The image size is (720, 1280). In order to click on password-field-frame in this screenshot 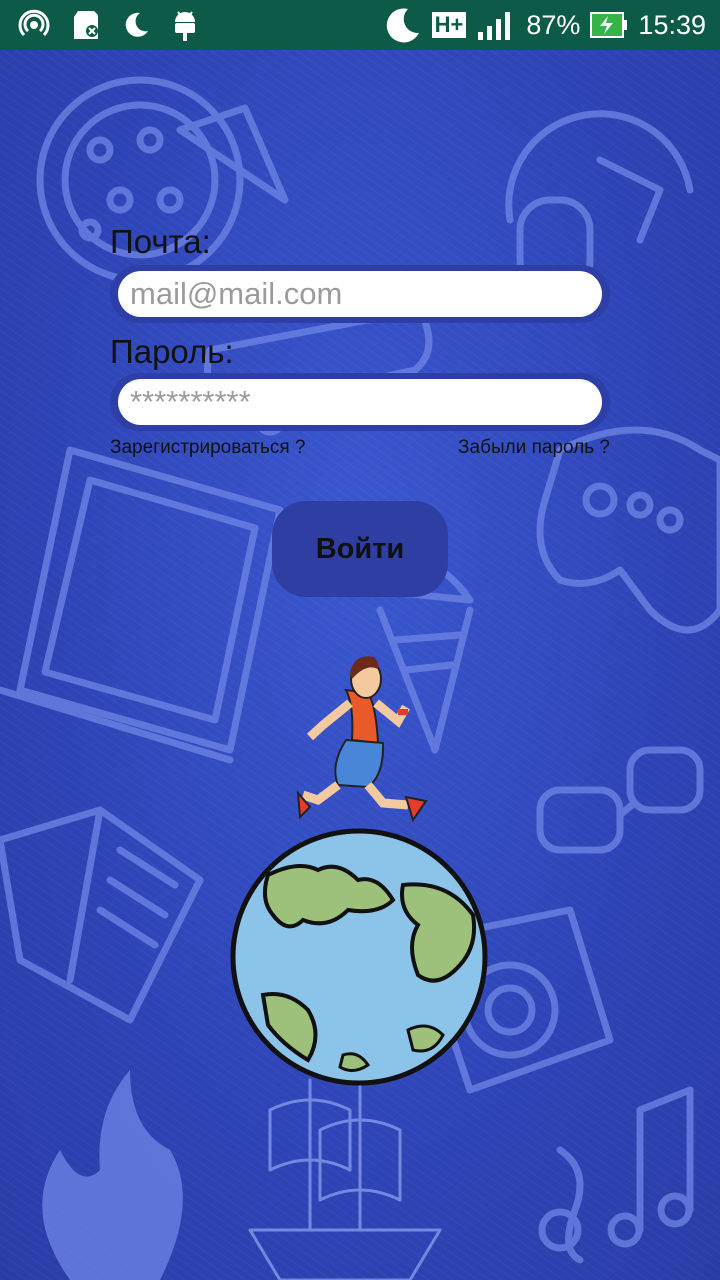, I will do `click(360, 402)`.